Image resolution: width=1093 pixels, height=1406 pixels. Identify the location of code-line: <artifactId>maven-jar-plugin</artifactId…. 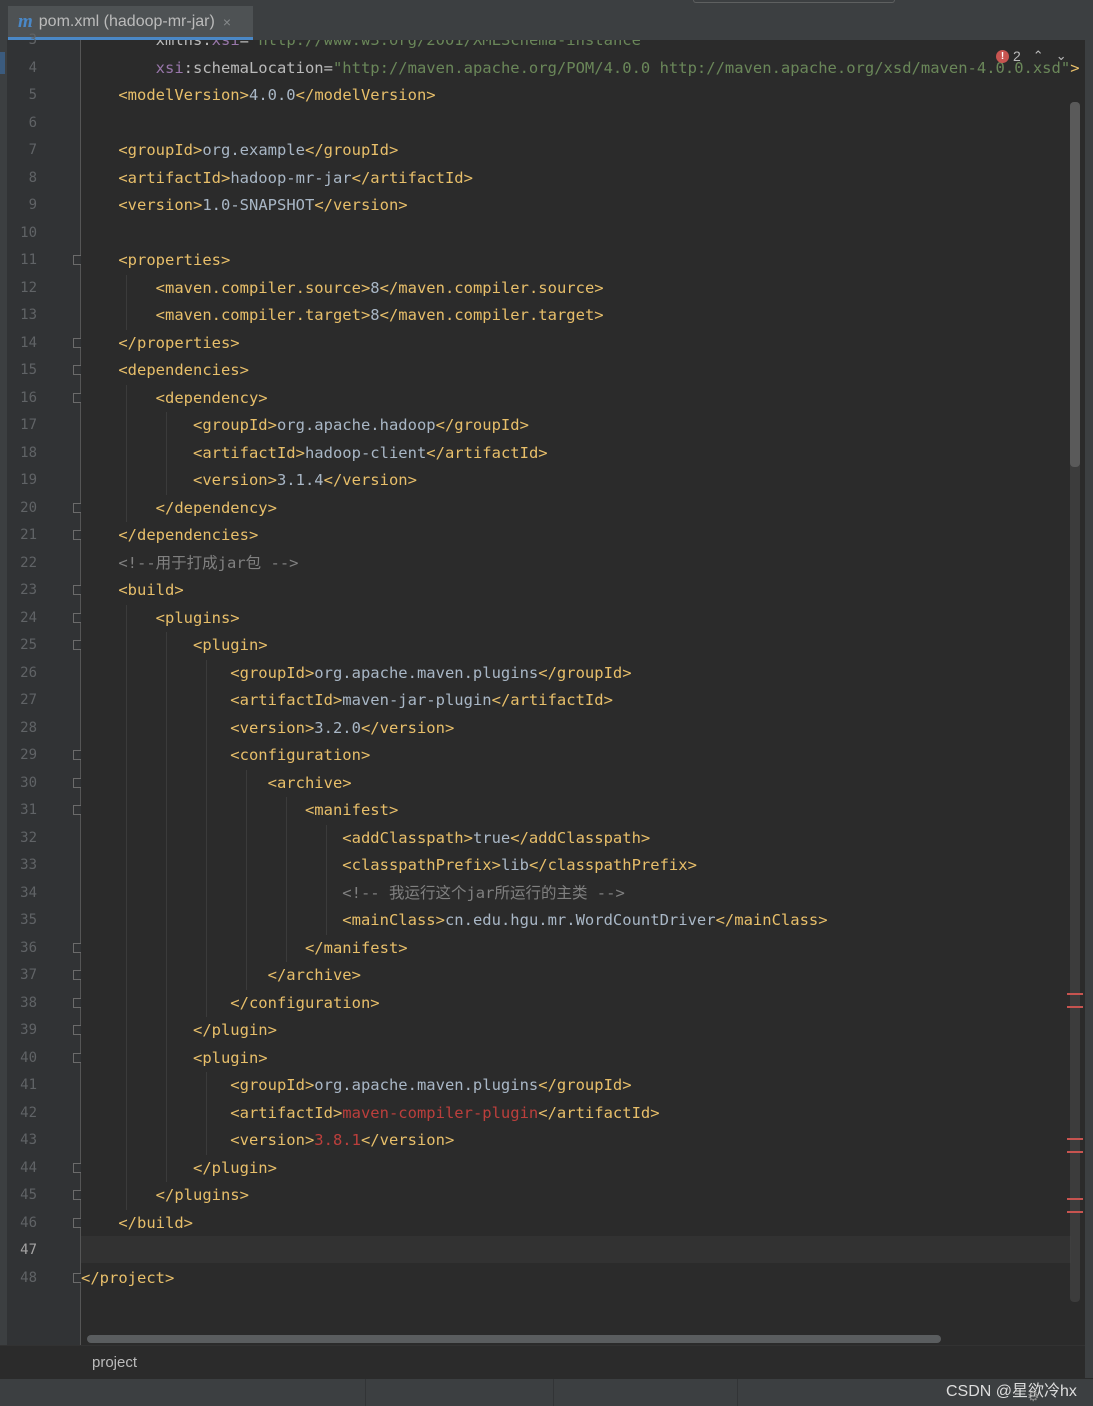
(347, 700).